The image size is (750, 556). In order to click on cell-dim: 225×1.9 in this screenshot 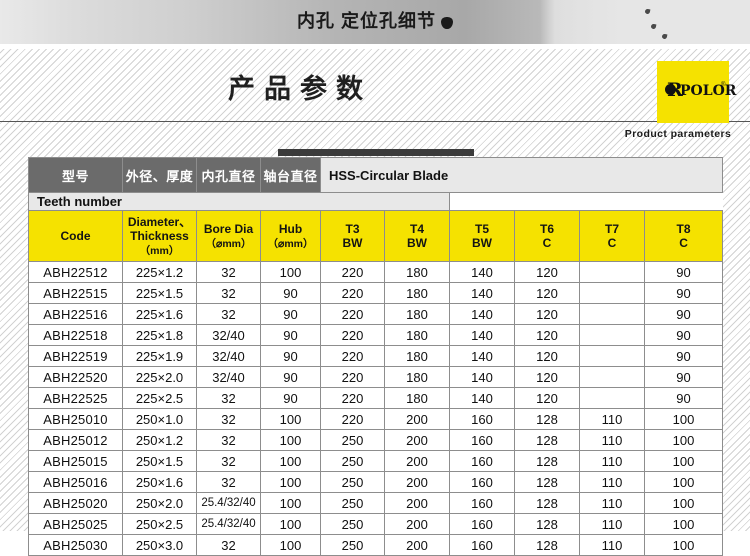, I will do `click(159, 356)`.